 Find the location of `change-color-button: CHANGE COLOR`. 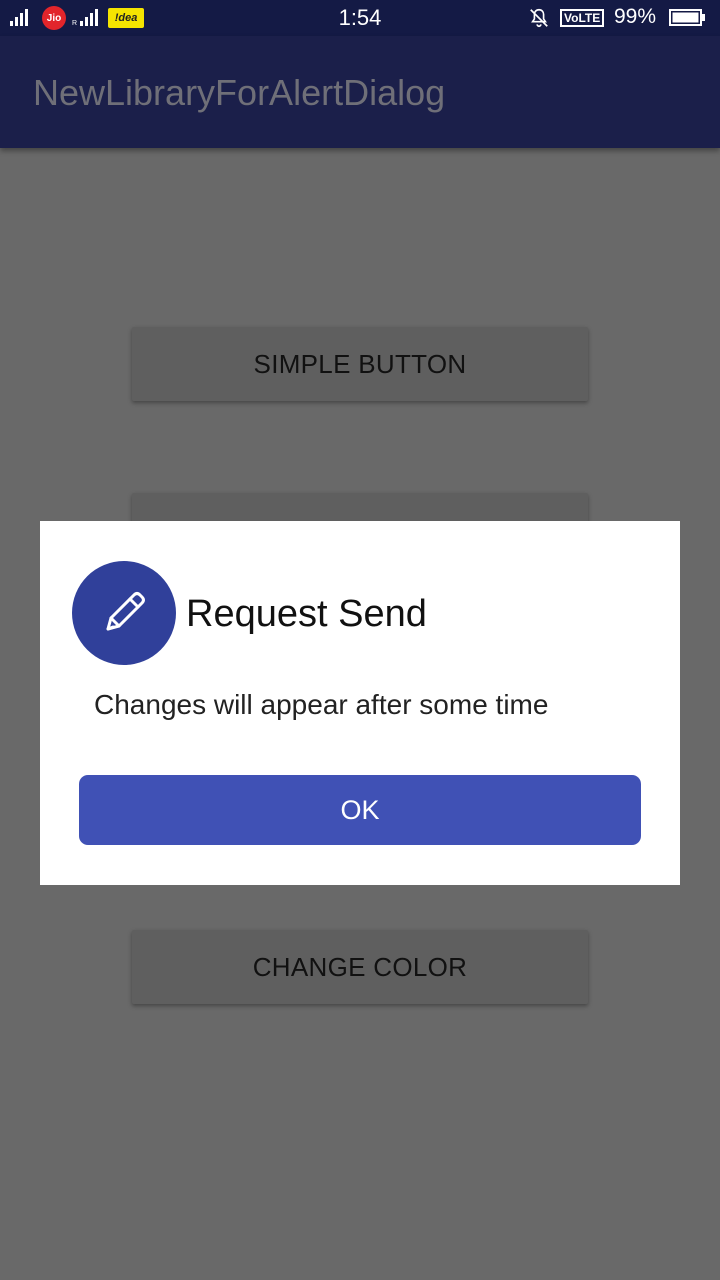

change-color-button: CHANGE COLOR is located at coordinates (360, 967).